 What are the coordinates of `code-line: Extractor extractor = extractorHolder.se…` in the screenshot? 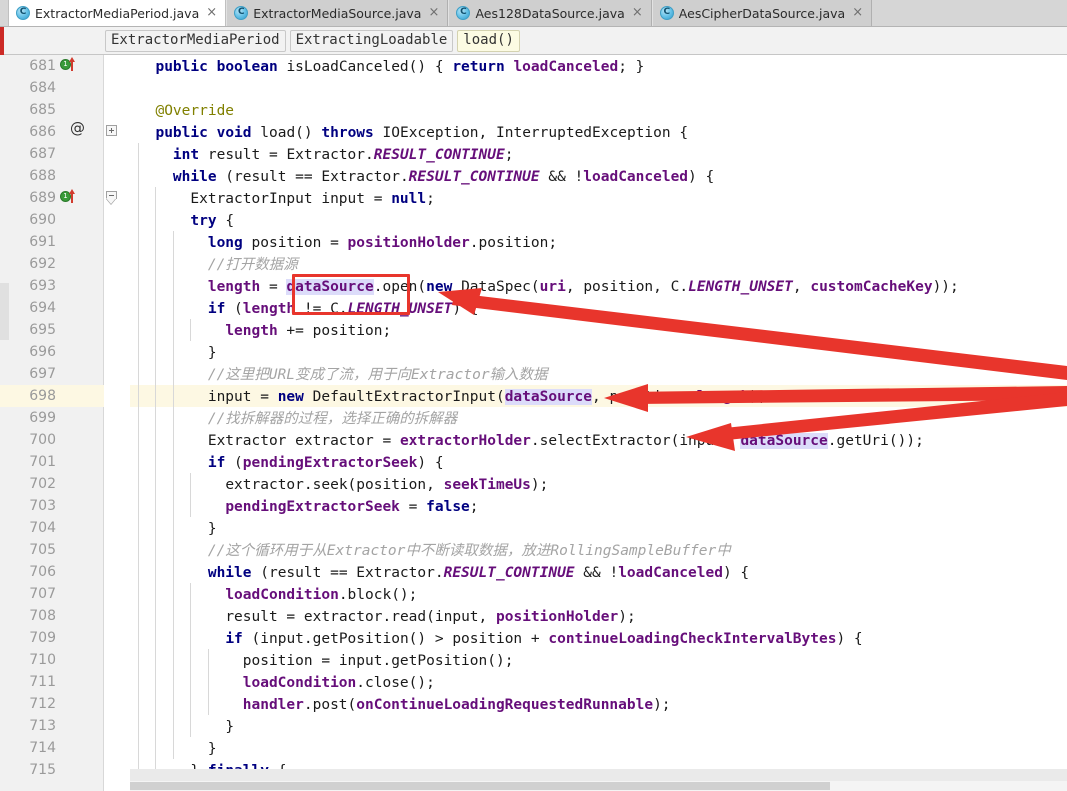 It's located at (598, 440).